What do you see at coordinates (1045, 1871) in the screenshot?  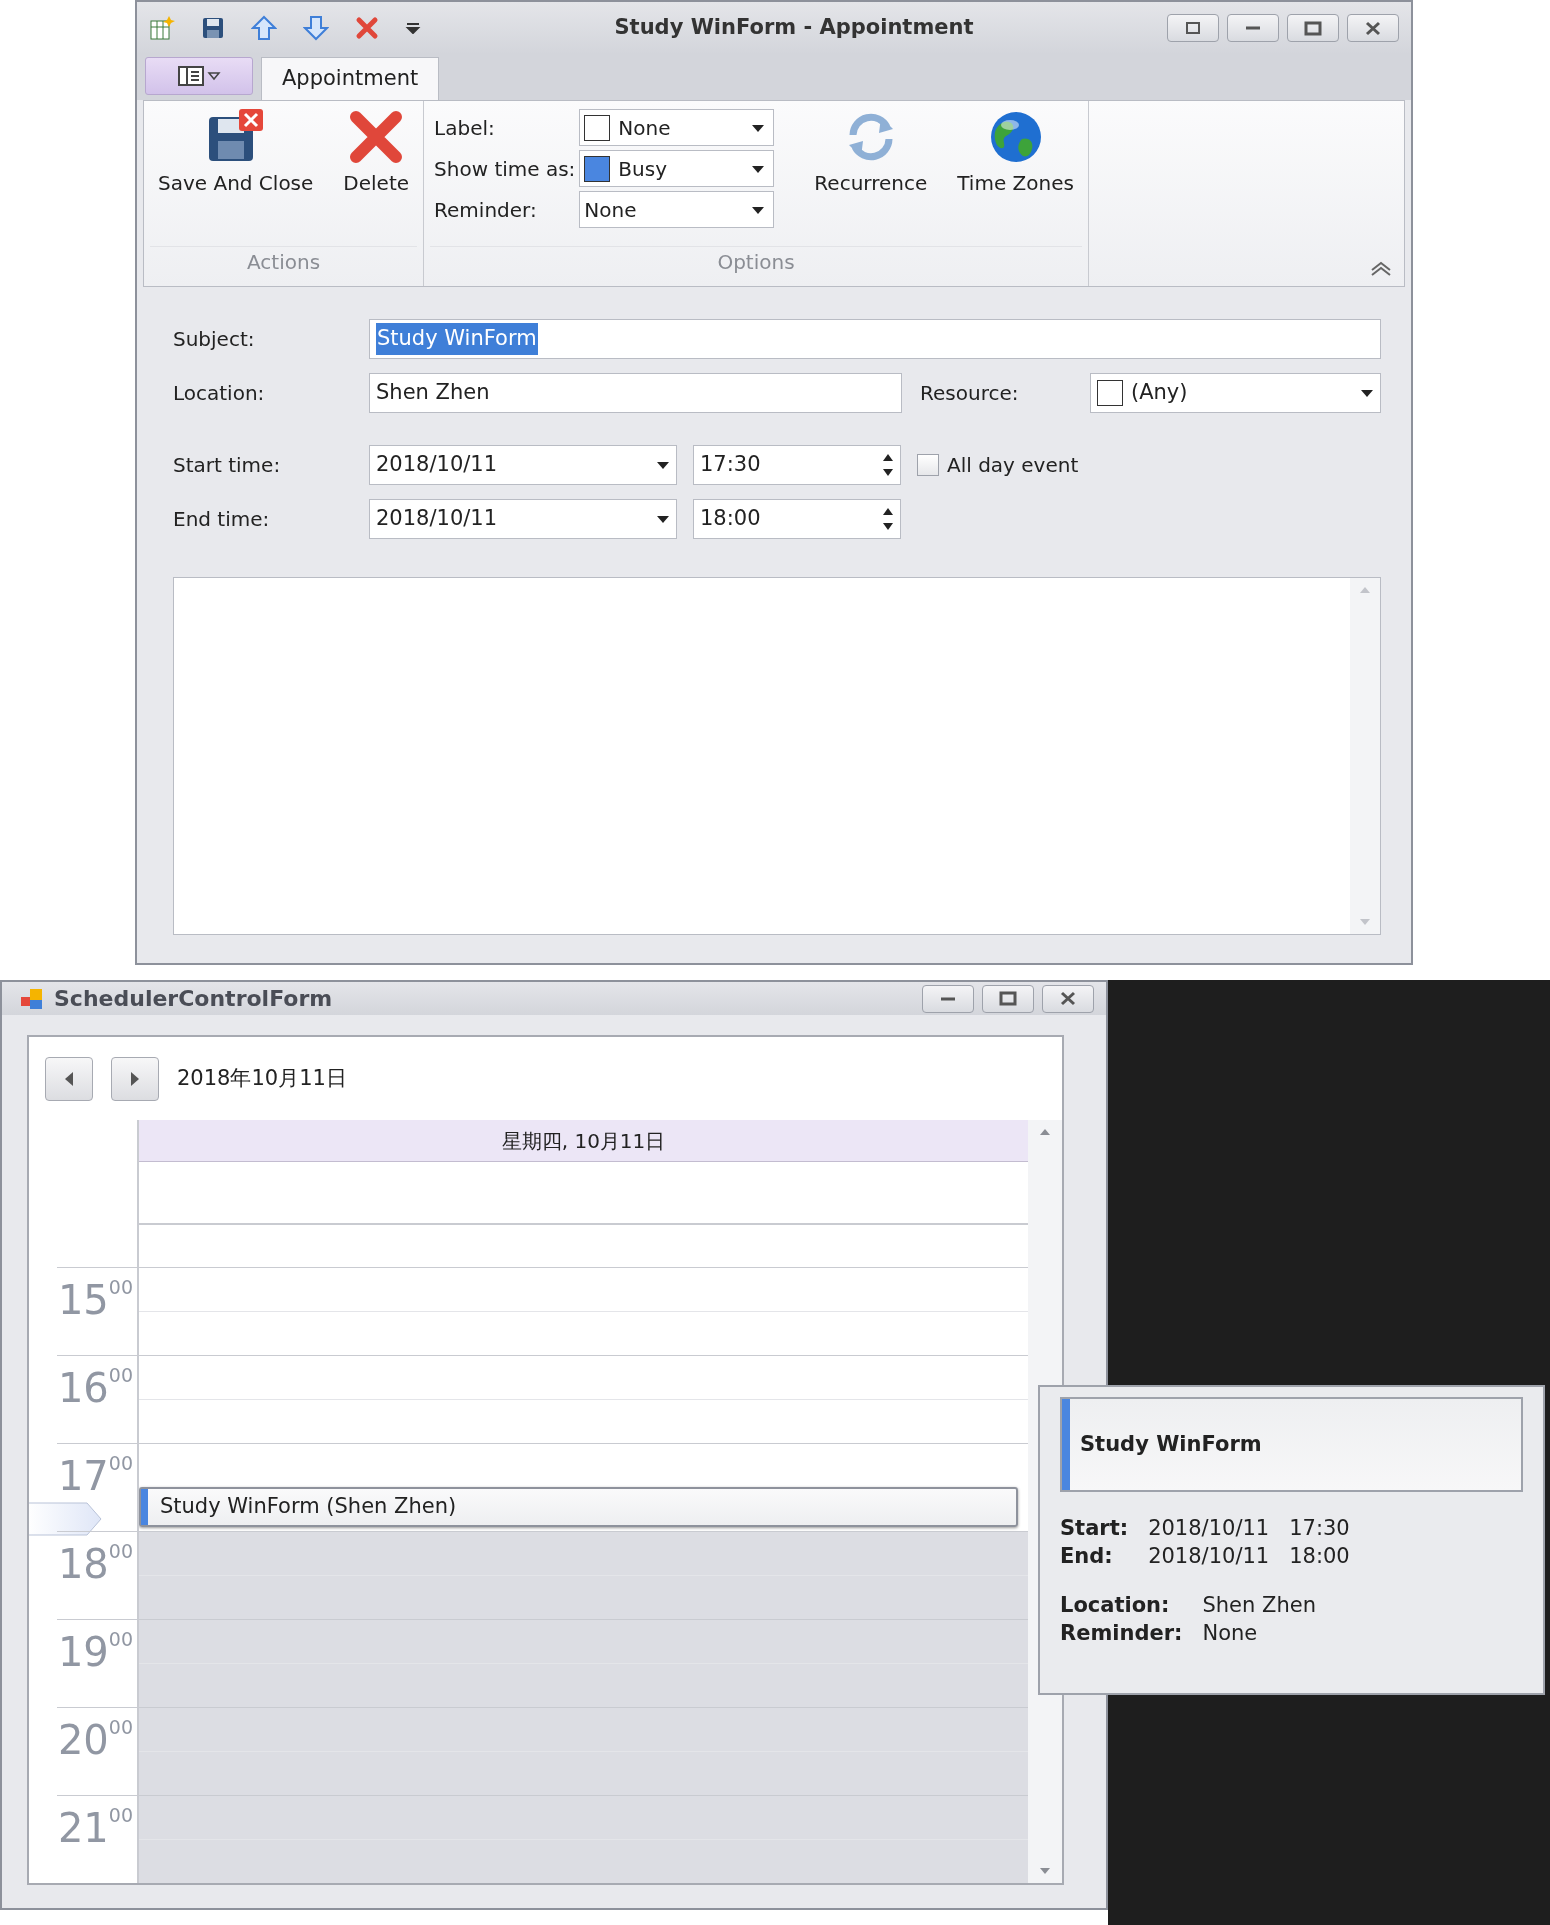 I see `scroll-down-icon` at bounding box center [1045, 1871].